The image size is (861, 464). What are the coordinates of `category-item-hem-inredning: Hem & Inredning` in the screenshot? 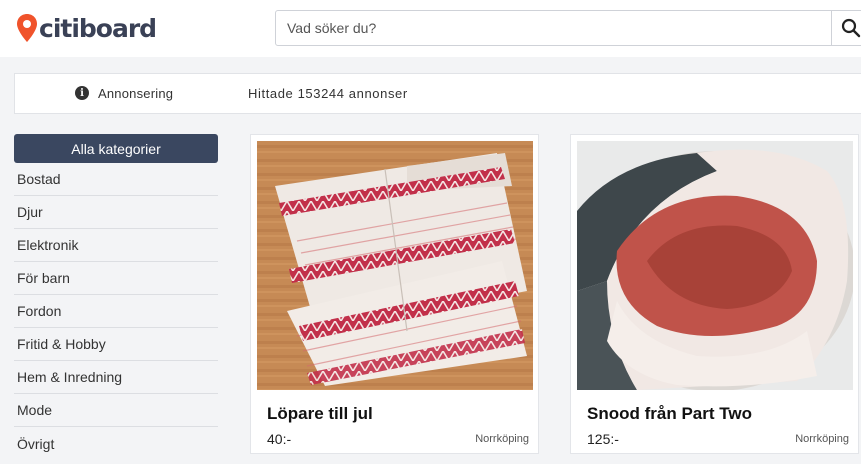 It's located at (116, 377).